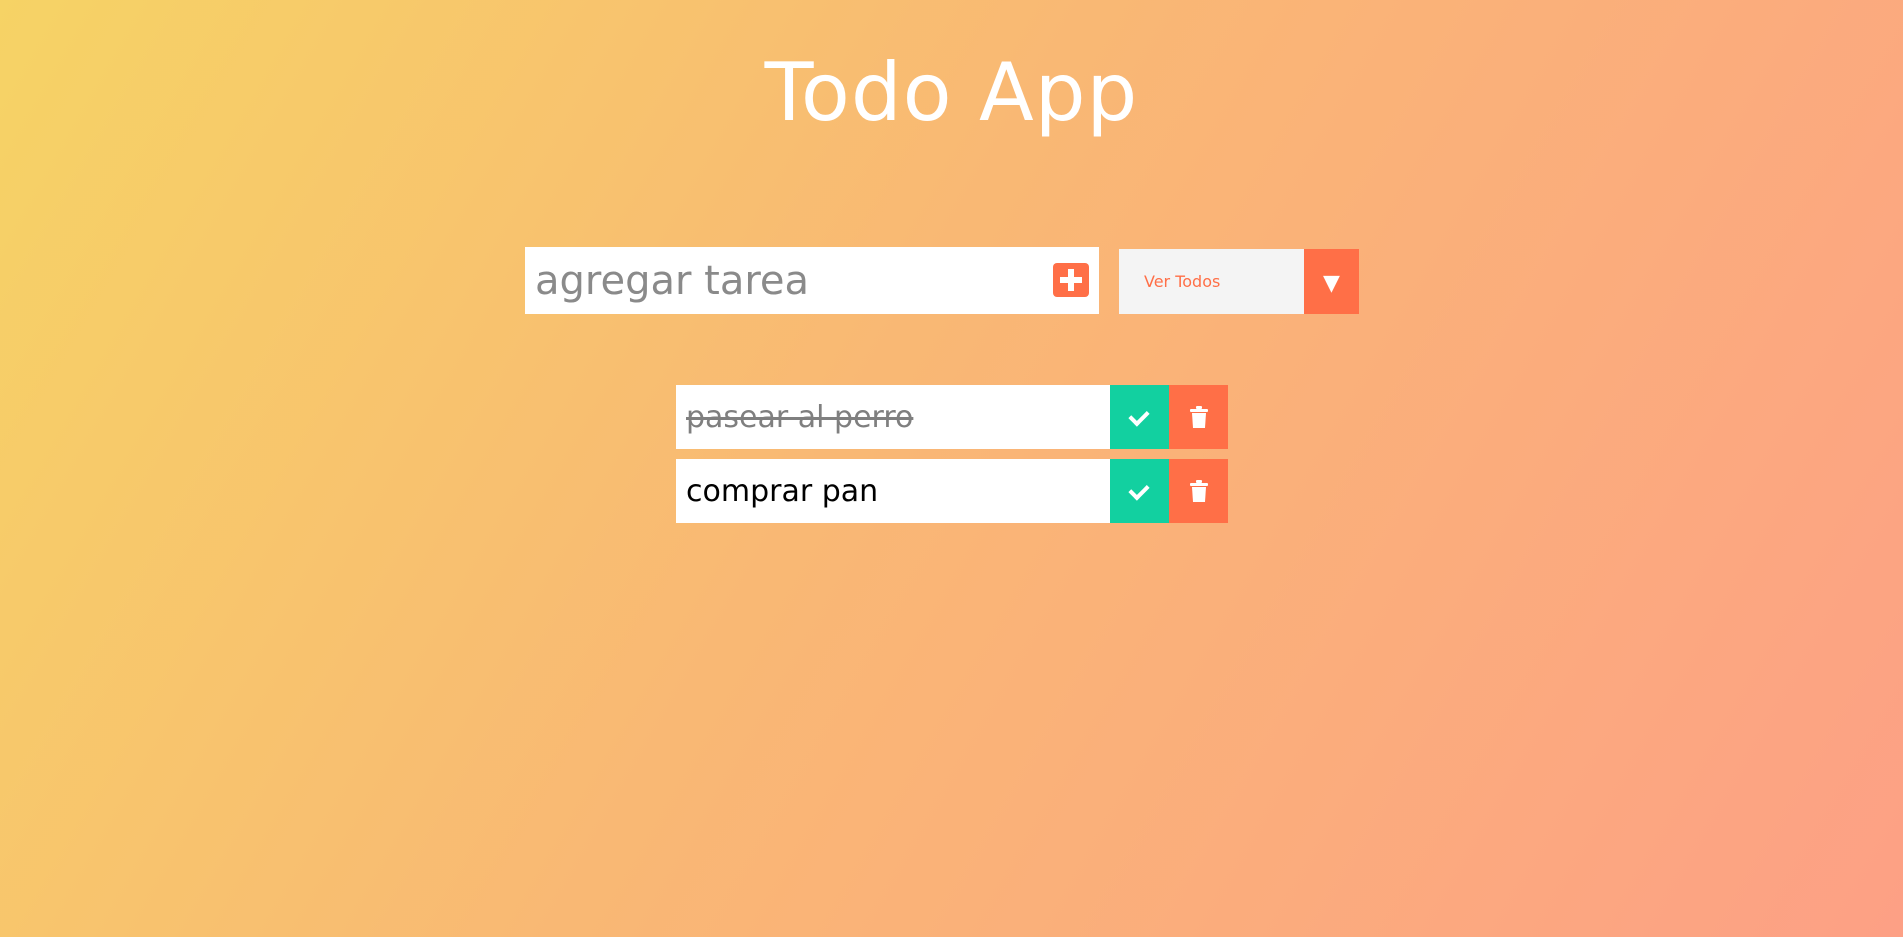  I want to click on todo-item: comprar pan, so click(952, 491).